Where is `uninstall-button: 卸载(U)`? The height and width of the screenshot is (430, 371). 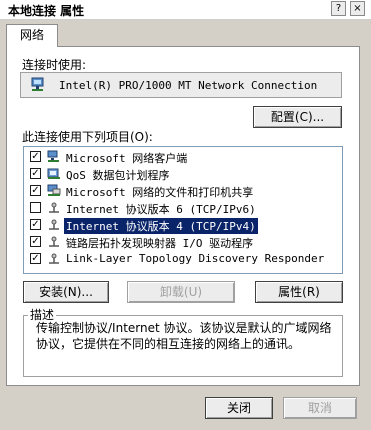 uninstall-button: 卸载(U) is located at coordinates (181, 292).